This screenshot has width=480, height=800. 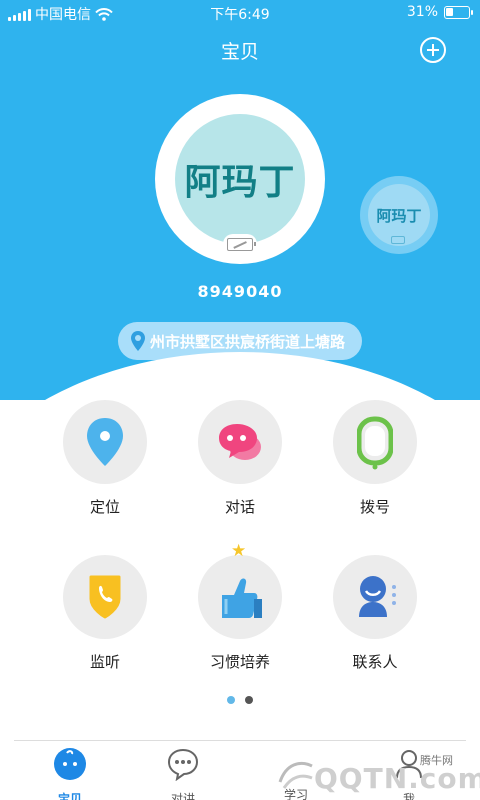 I want to click on func-chat-label: 对话, so click(x=239, y=507).